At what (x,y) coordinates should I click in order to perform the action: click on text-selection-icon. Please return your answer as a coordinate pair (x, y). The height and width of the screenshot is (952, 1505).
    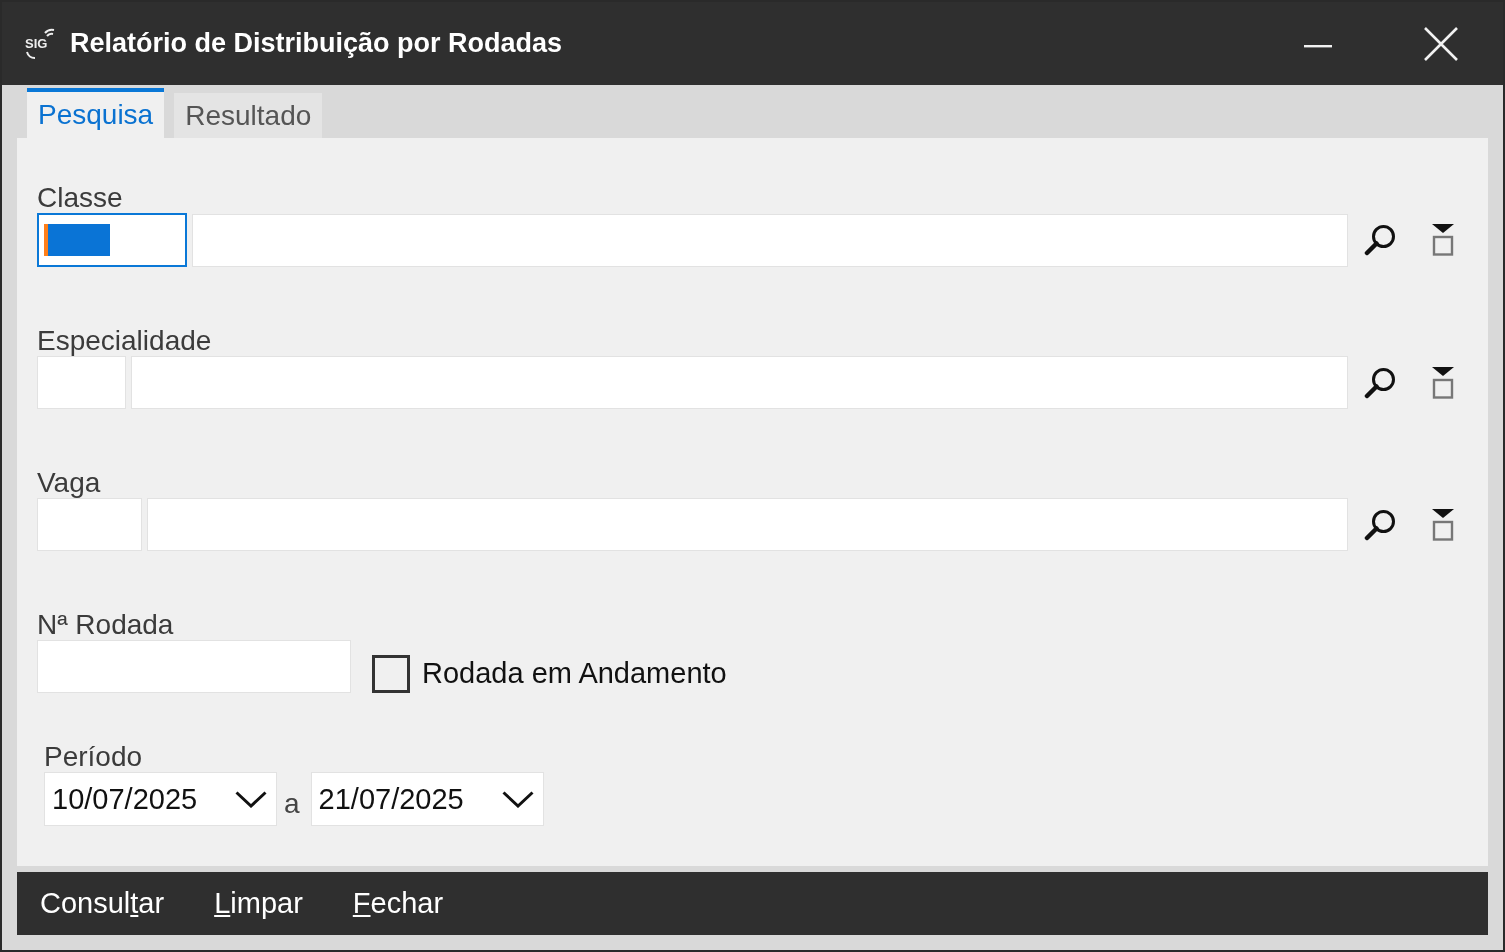
    Looking at the image, I should click on (77, 240).